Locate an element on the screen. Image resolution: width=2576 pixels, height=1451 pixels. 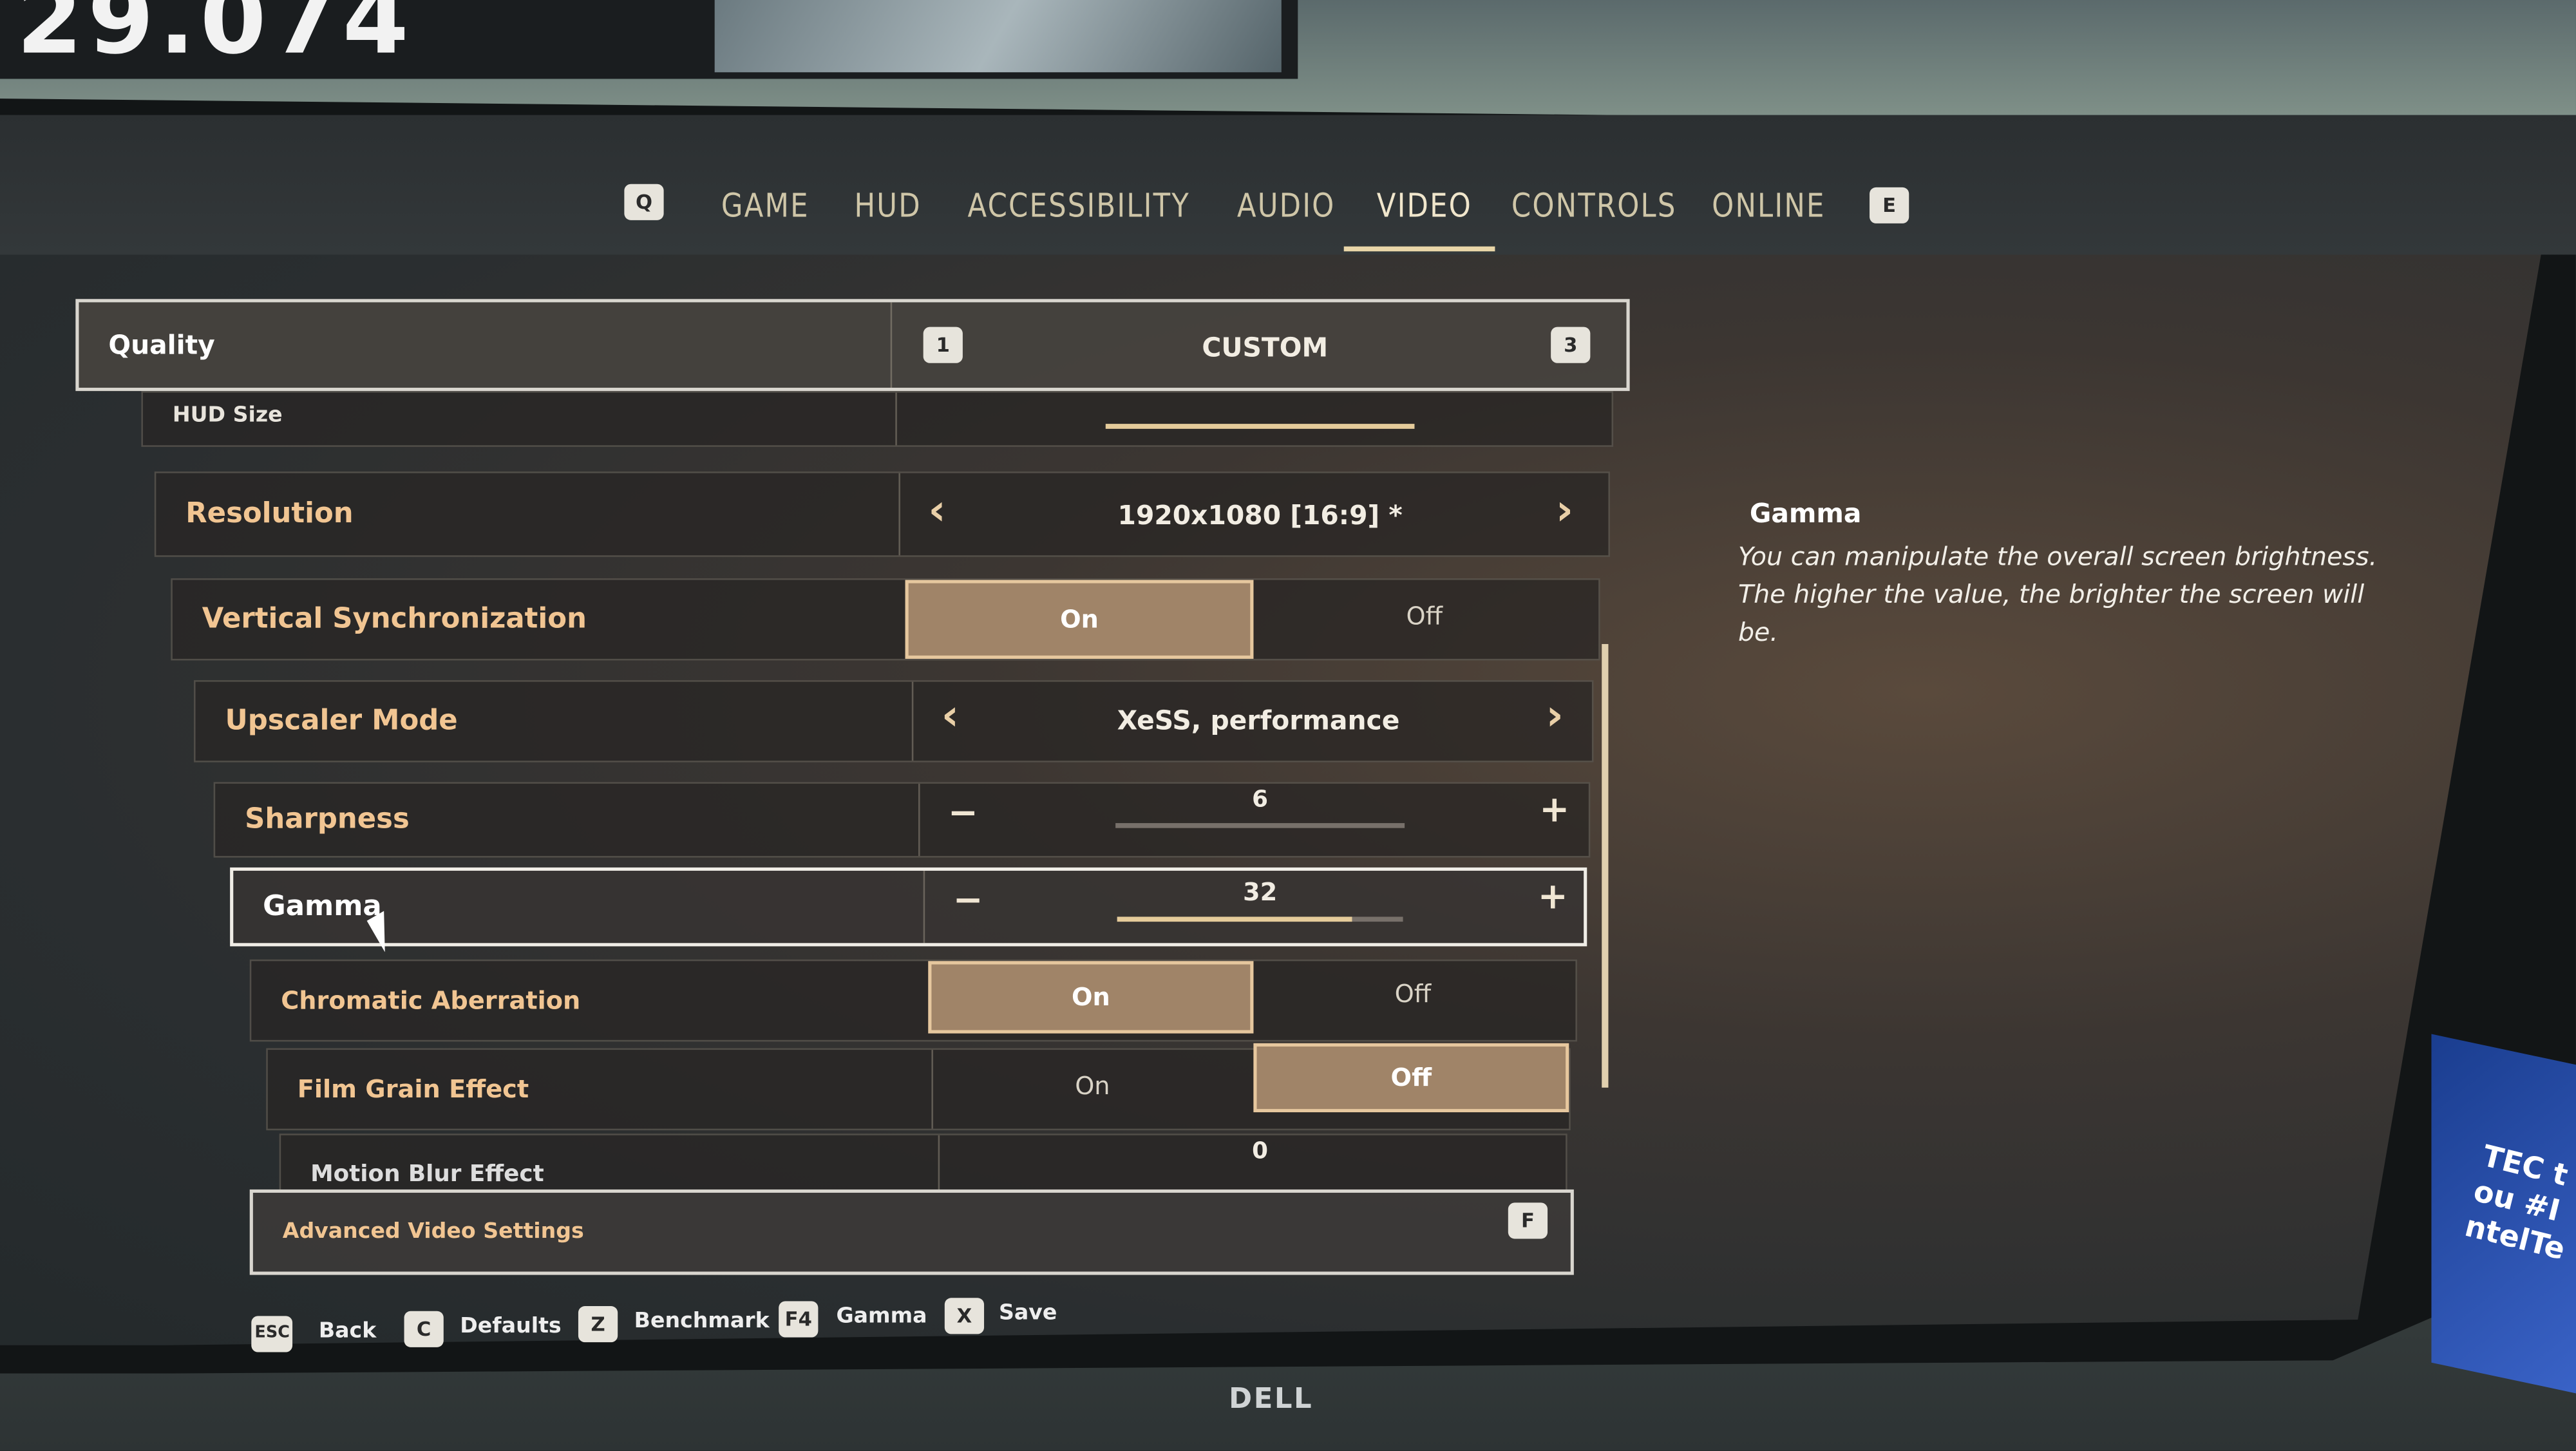
advanced-video-settings-label: Advanced Video Settings is located at coordinates (433, 1232).